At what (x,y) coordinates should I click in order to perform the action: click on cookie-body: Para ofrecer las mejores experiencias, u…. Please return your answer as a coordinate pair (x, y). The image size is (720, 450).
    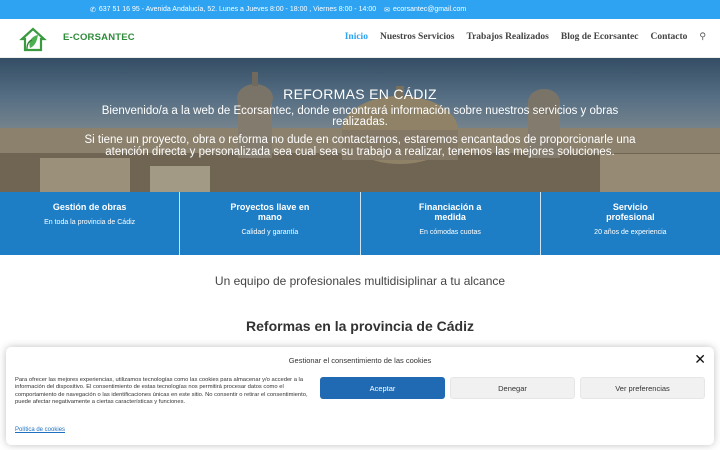
    Looking at the image, I should click on (161, 391).